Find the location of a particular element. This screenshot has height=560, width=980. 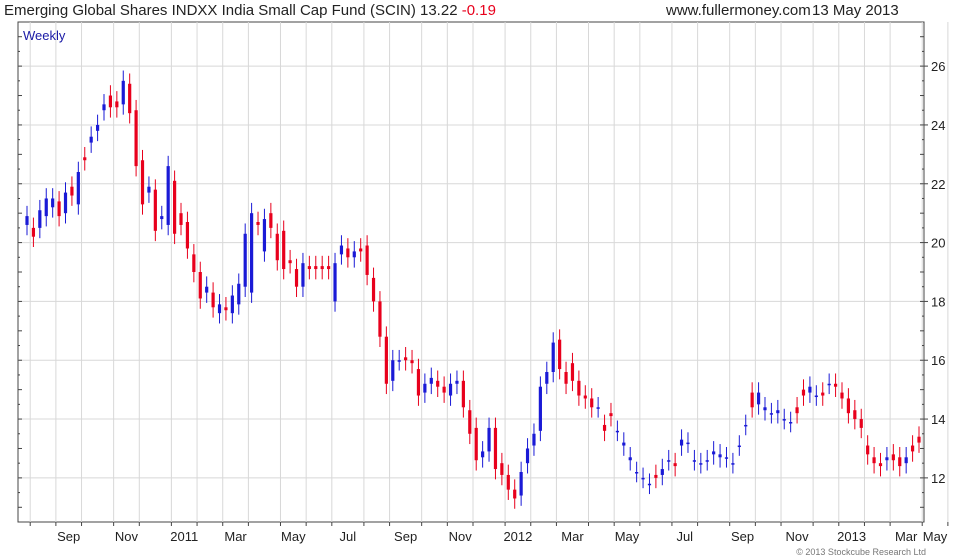

y-tick-label: 14 is located at coordinates (938, 419).